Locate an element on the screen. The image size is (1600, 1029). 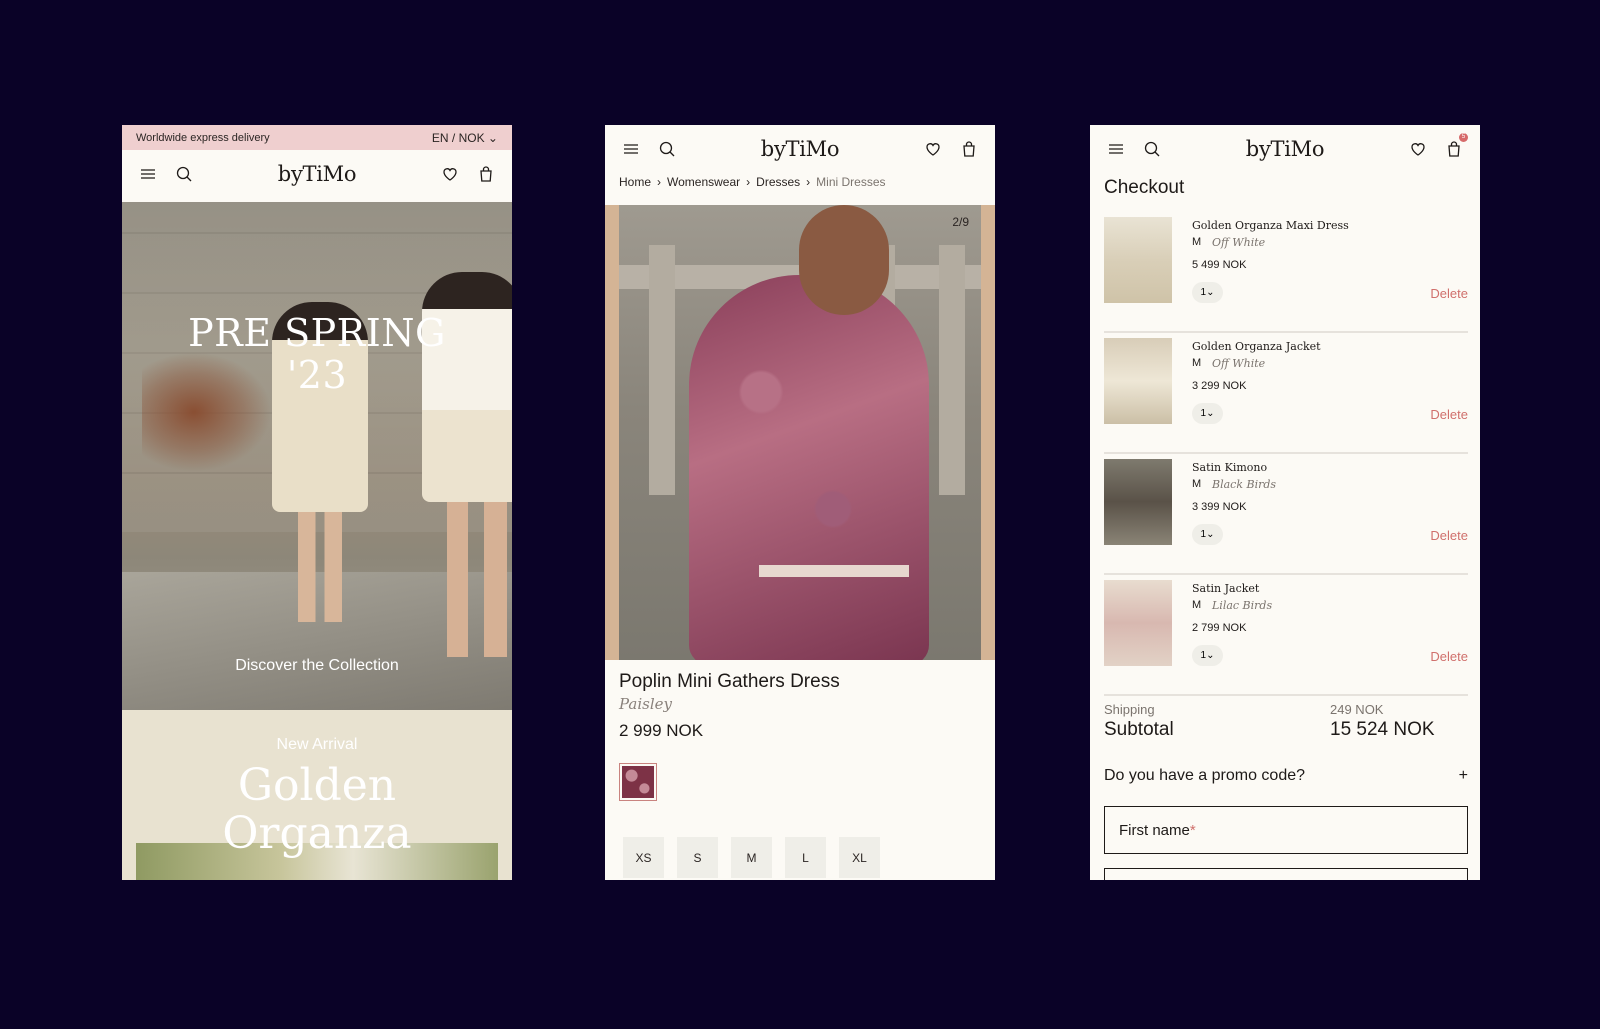
product-image-gallery: 2/9 is located at coordinates (800, 432).